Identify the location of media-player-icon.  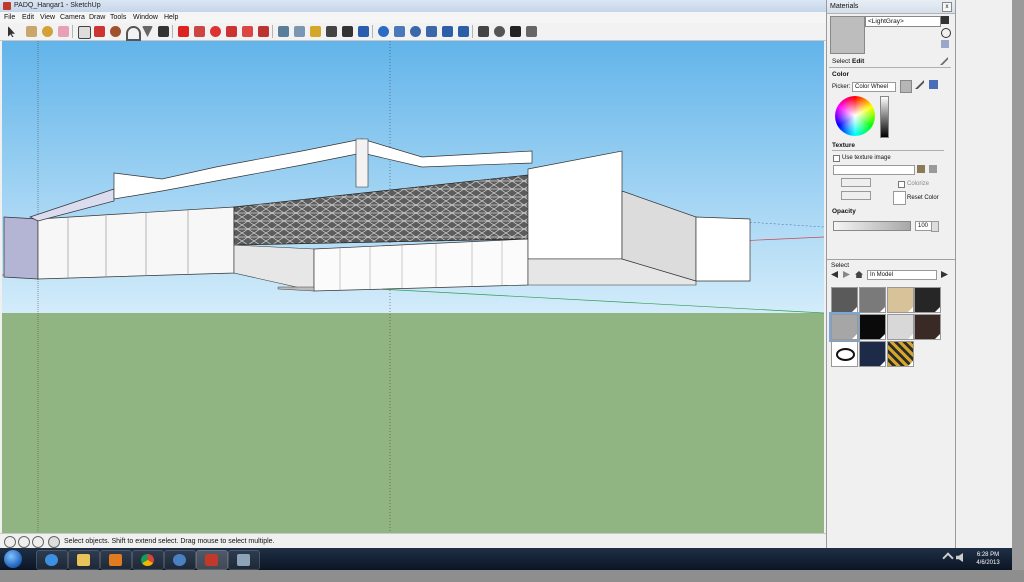
(115, 560).